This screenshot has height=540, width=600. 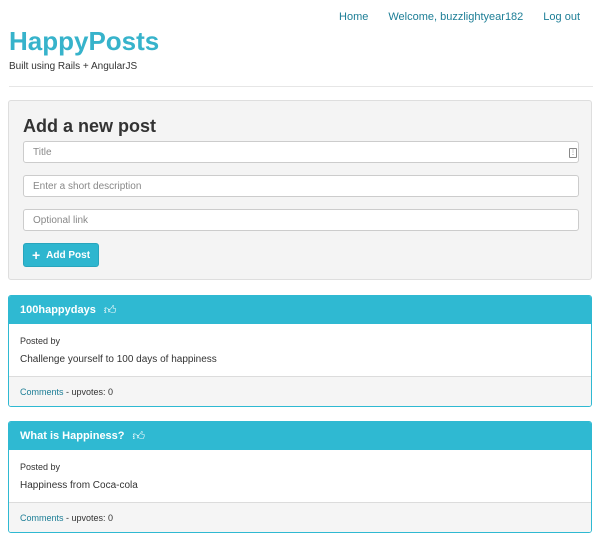 I want to click on nav-logout-link: Log out, so click(x=561, y=17).